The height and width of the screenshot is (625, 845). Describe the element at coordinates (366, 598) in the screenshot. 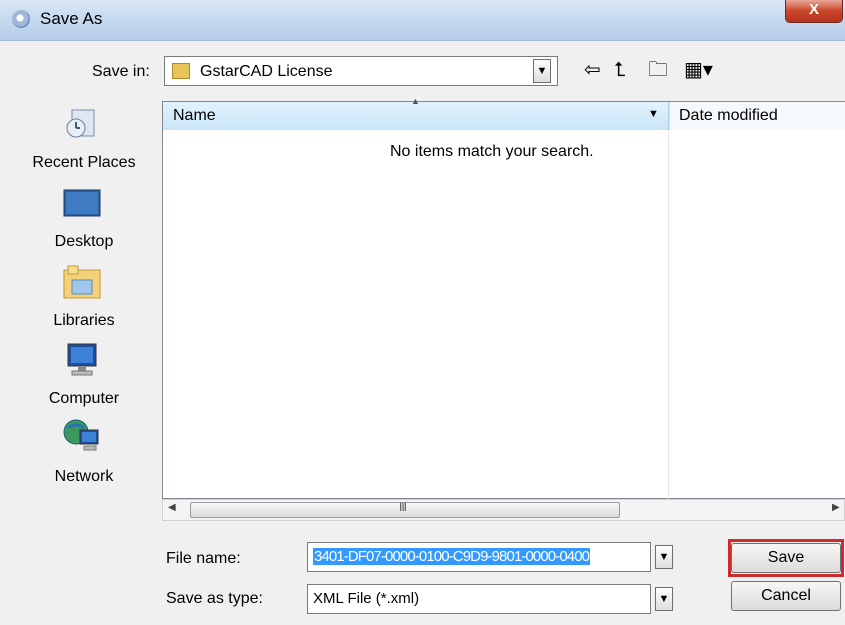

I see `save-as-type-value: XML File (*.xml)` at that location.